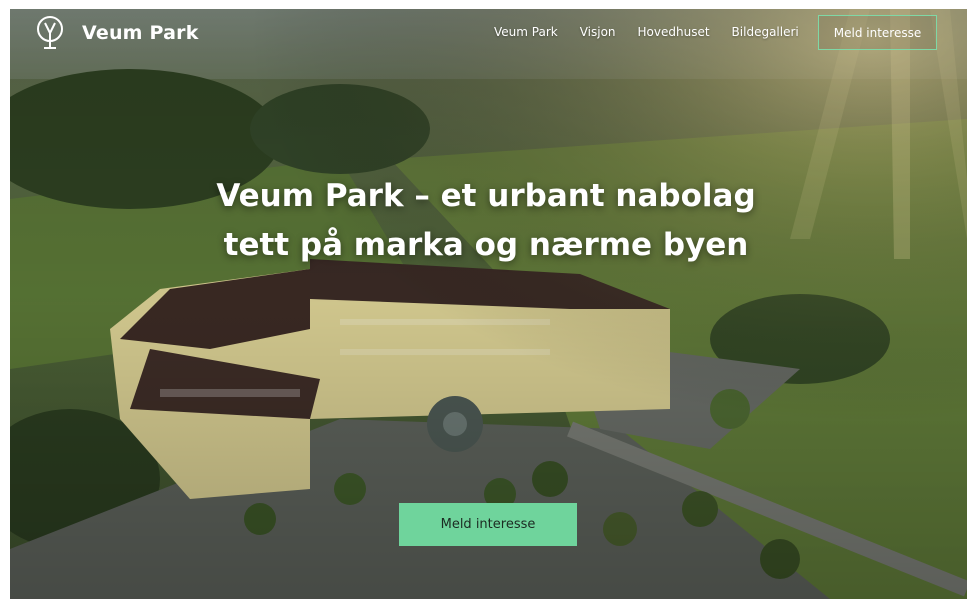  Describe the element at coordinates (674, 32) in the screenshot. I see `nav-item-hovedhuset: Hovedhuset` at that location.